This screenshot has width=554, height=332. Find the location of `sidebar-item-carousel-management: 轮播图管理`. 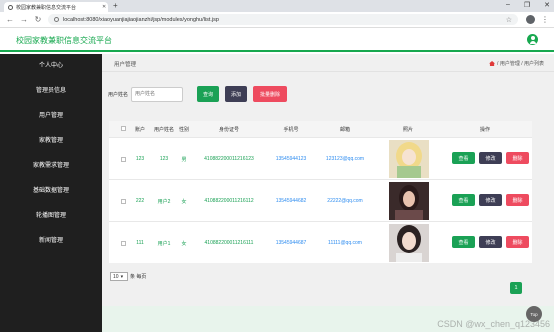

sidebar-item-carousel-management: 轮播图管理 is located at coordinates (51, 214).